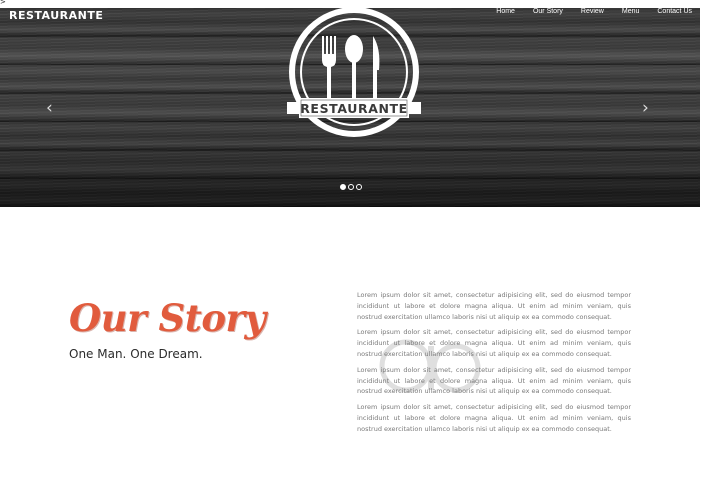  Describe the element at coordinates (3, 3) in the screenshot. I see `stray-text: >` at that location.